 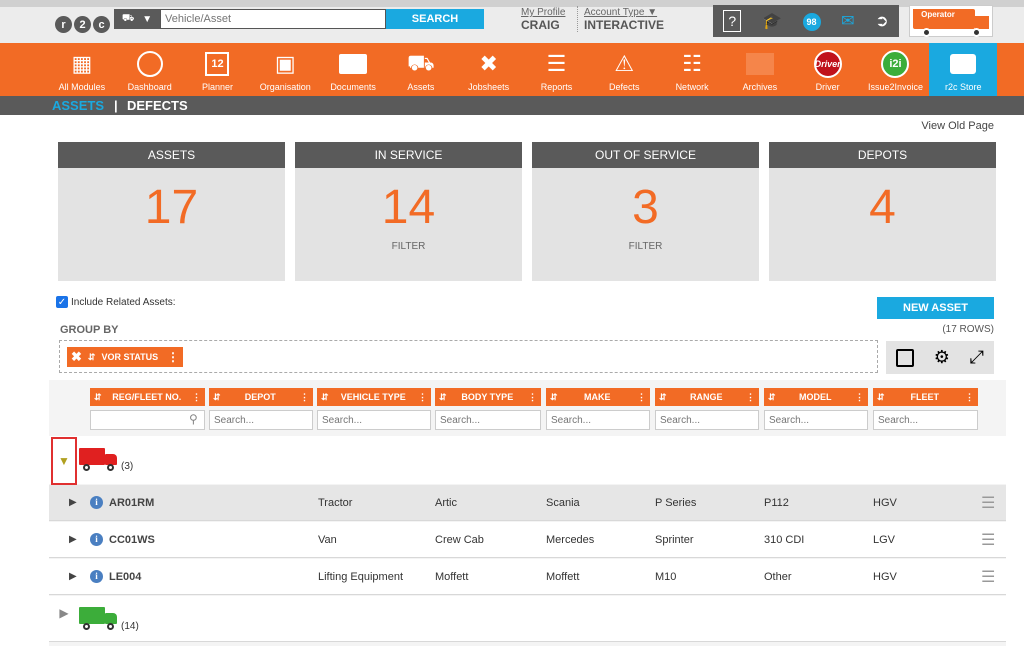 What do you see at coordinates (942, 357) in the screenshot?
I see `gear-icon: ⚙` at bounding box center [942, 357].